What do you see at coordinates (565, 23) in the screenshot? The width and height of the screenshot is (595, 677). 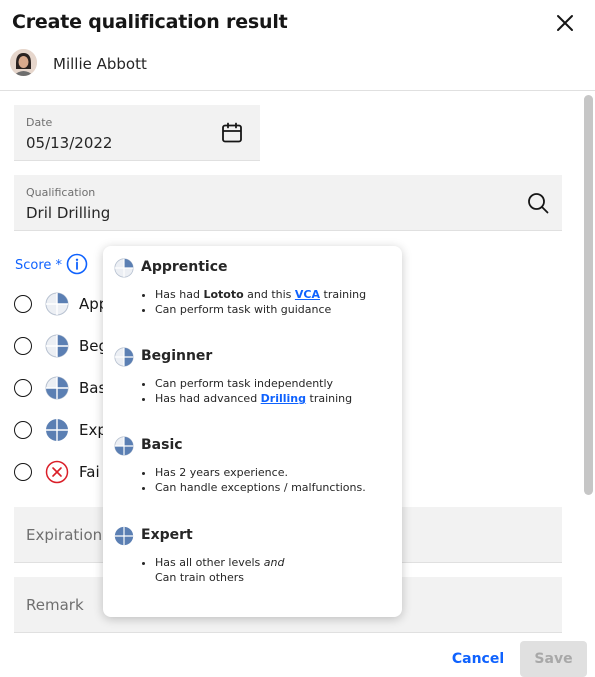 I see `close-icon` at bounding box center [565, 23].